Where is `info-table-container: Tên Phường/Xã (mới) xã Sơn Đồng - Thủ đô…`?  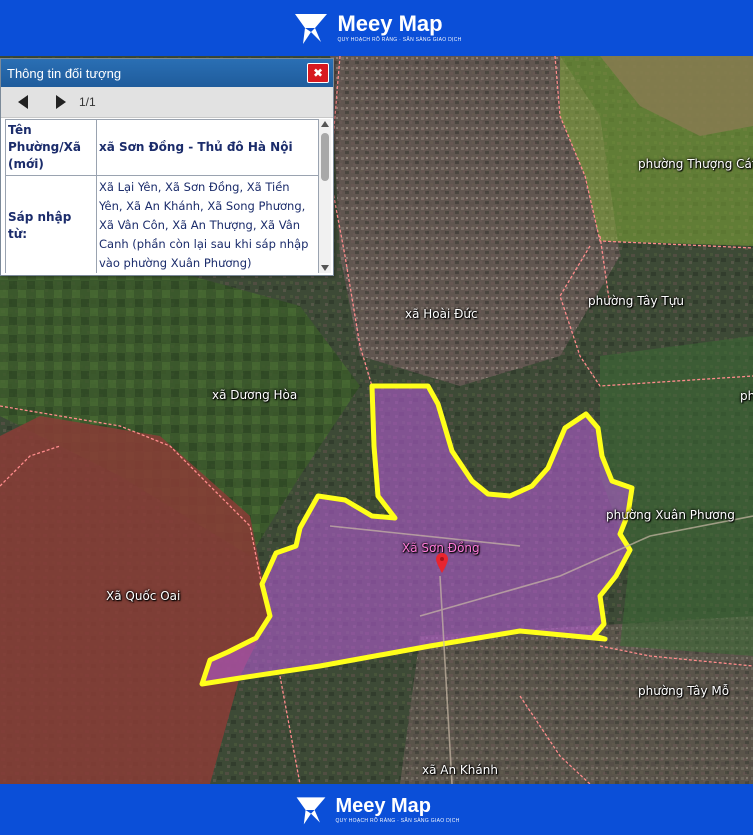 info-table-container: Tên Phường/Xã (mới) xã Sơn Đồng - Thủ đô… is located at coordinates (162, 196).